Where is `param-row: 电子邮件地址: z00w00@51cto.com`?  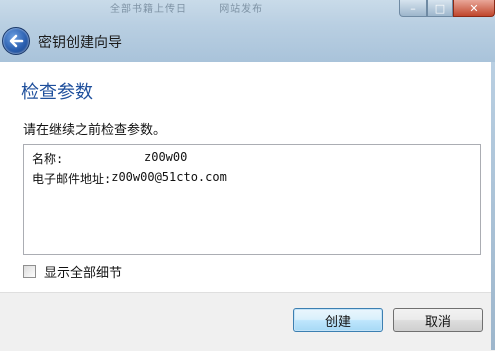 param-row: 电子邮件地址: z00w00@51cto.com is located at coordinates (252, 180).